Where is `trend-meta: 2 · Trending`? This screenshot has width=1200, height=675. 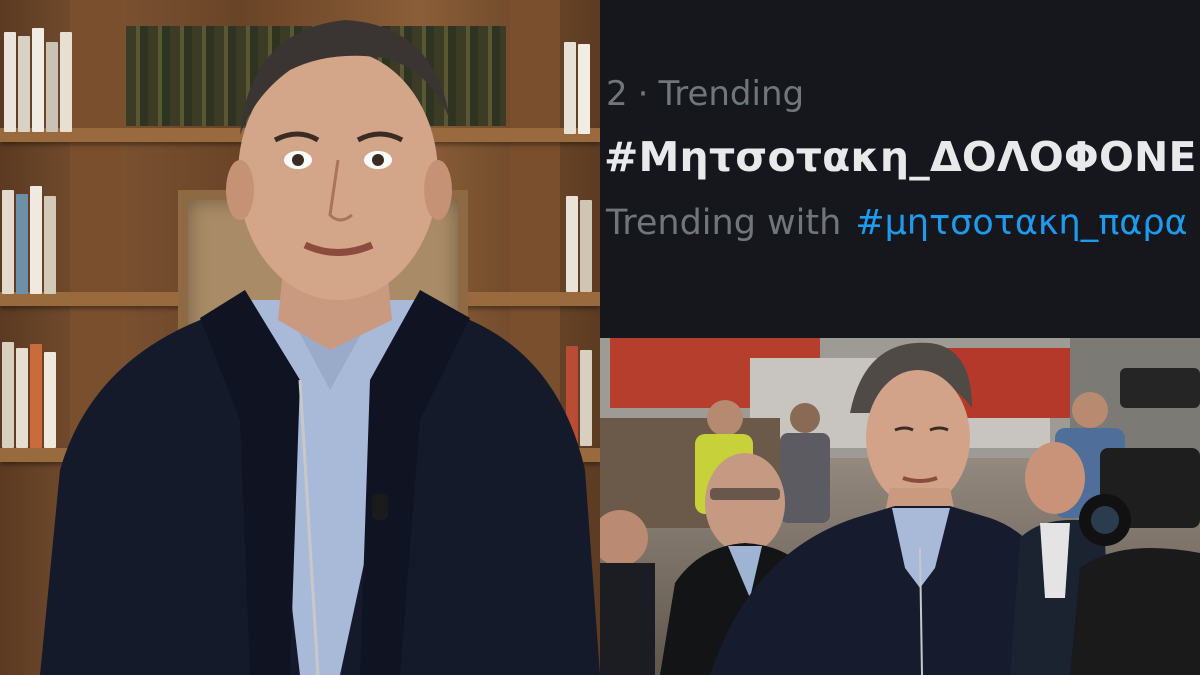 trend-meta: 2 · Trending is located at coordinates (705, 94).